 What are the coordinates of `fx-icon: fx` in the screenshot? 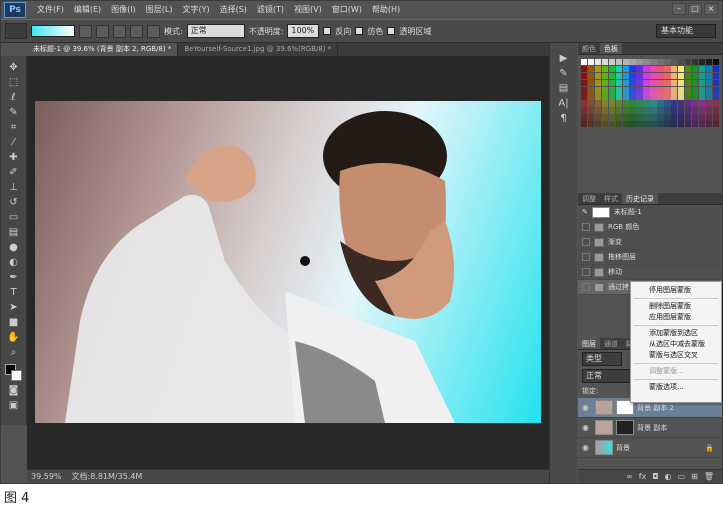 It's located at (643, 476).